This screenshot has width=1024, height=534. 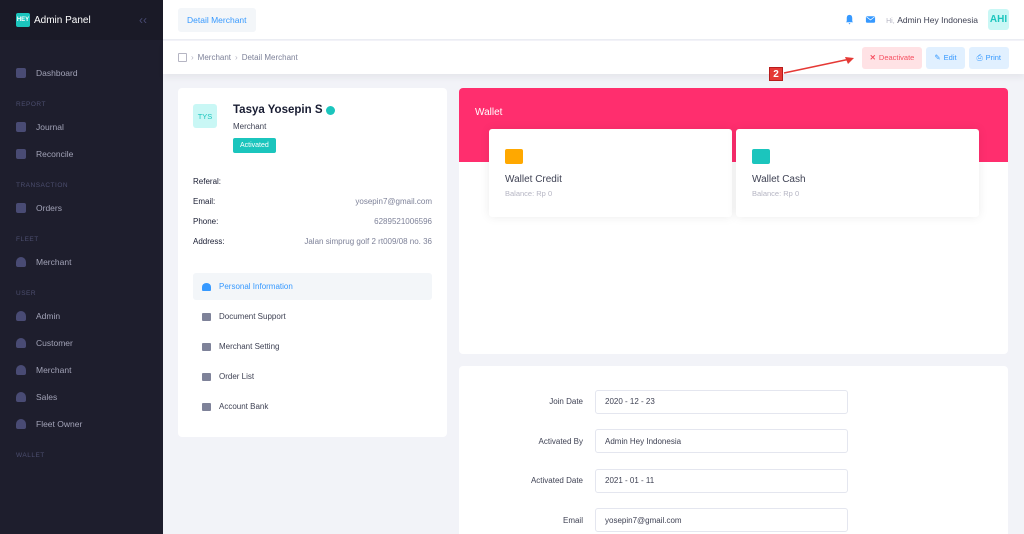 I want to click on sidebar-item-label: Admin, so click(x=48, y=315).